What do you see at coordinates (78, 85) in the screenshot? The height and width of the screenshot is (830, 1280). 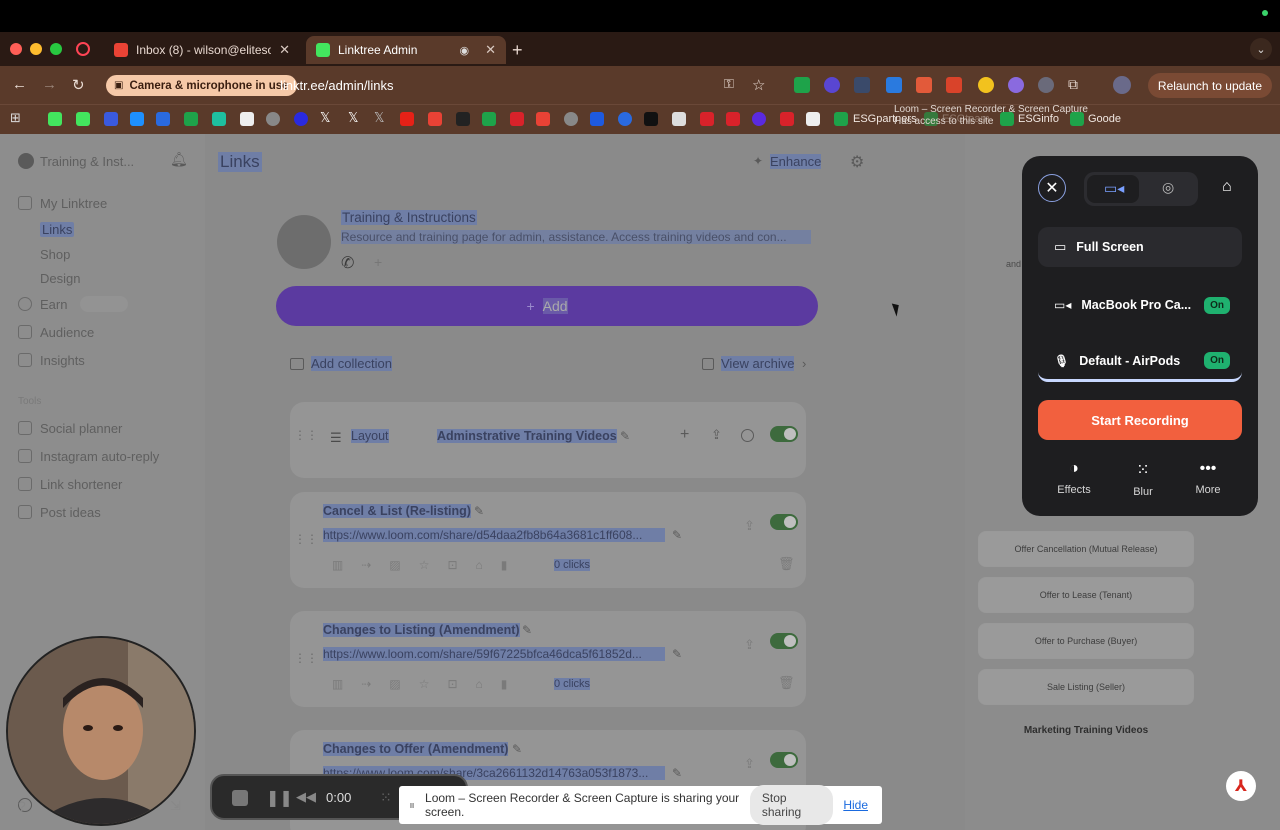 I see `reload-icon: ↻` at bounding box center [78, 85].